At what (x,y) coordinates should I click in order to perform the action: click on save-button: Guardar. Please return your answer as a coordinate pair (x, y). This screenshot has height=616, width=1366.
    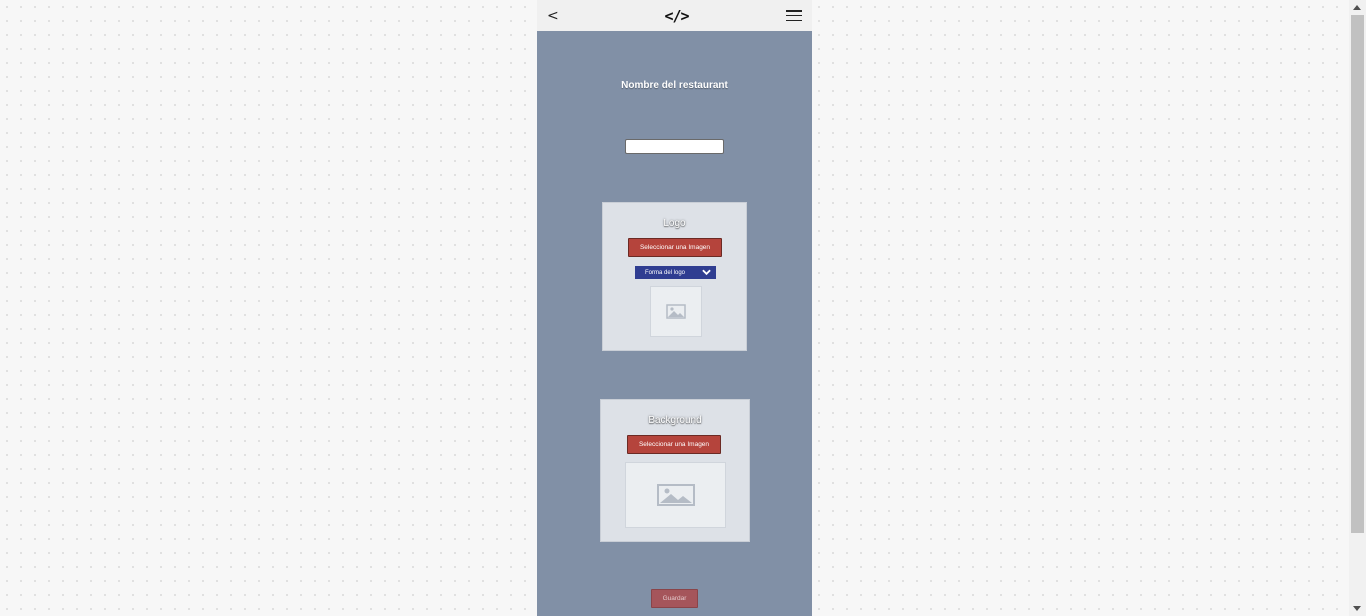
    Looking at the image, I should click on (674, 598).